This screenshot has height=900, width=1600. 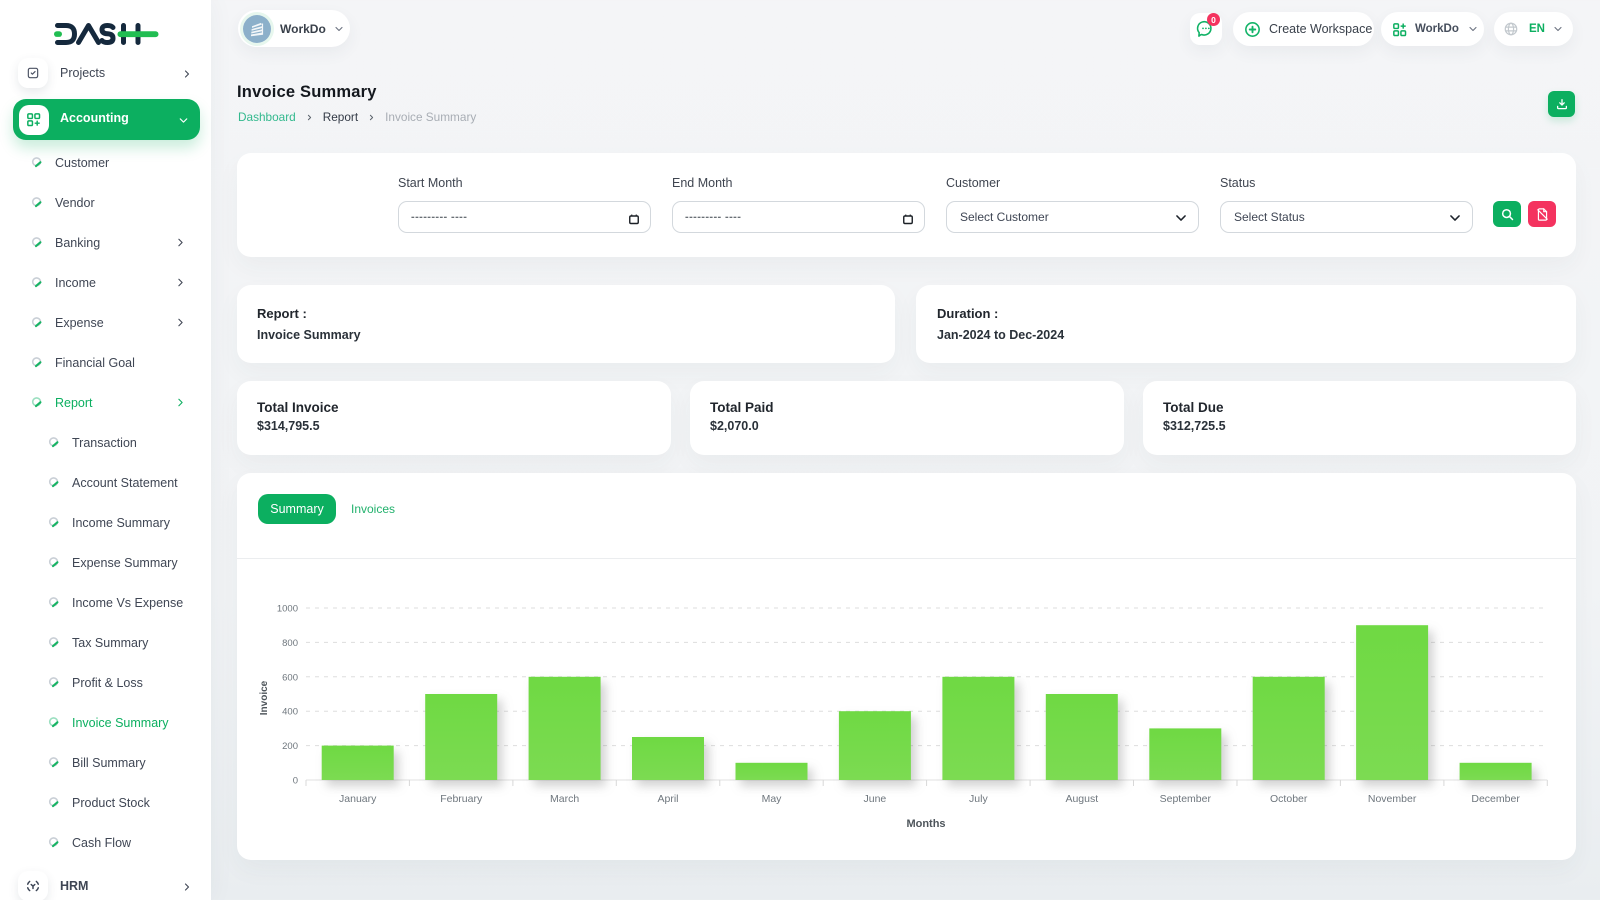 What do you see at coordinates (290, 643) in the screenshot?
I see `svg-text: 800` at bounding box center [290, 643].